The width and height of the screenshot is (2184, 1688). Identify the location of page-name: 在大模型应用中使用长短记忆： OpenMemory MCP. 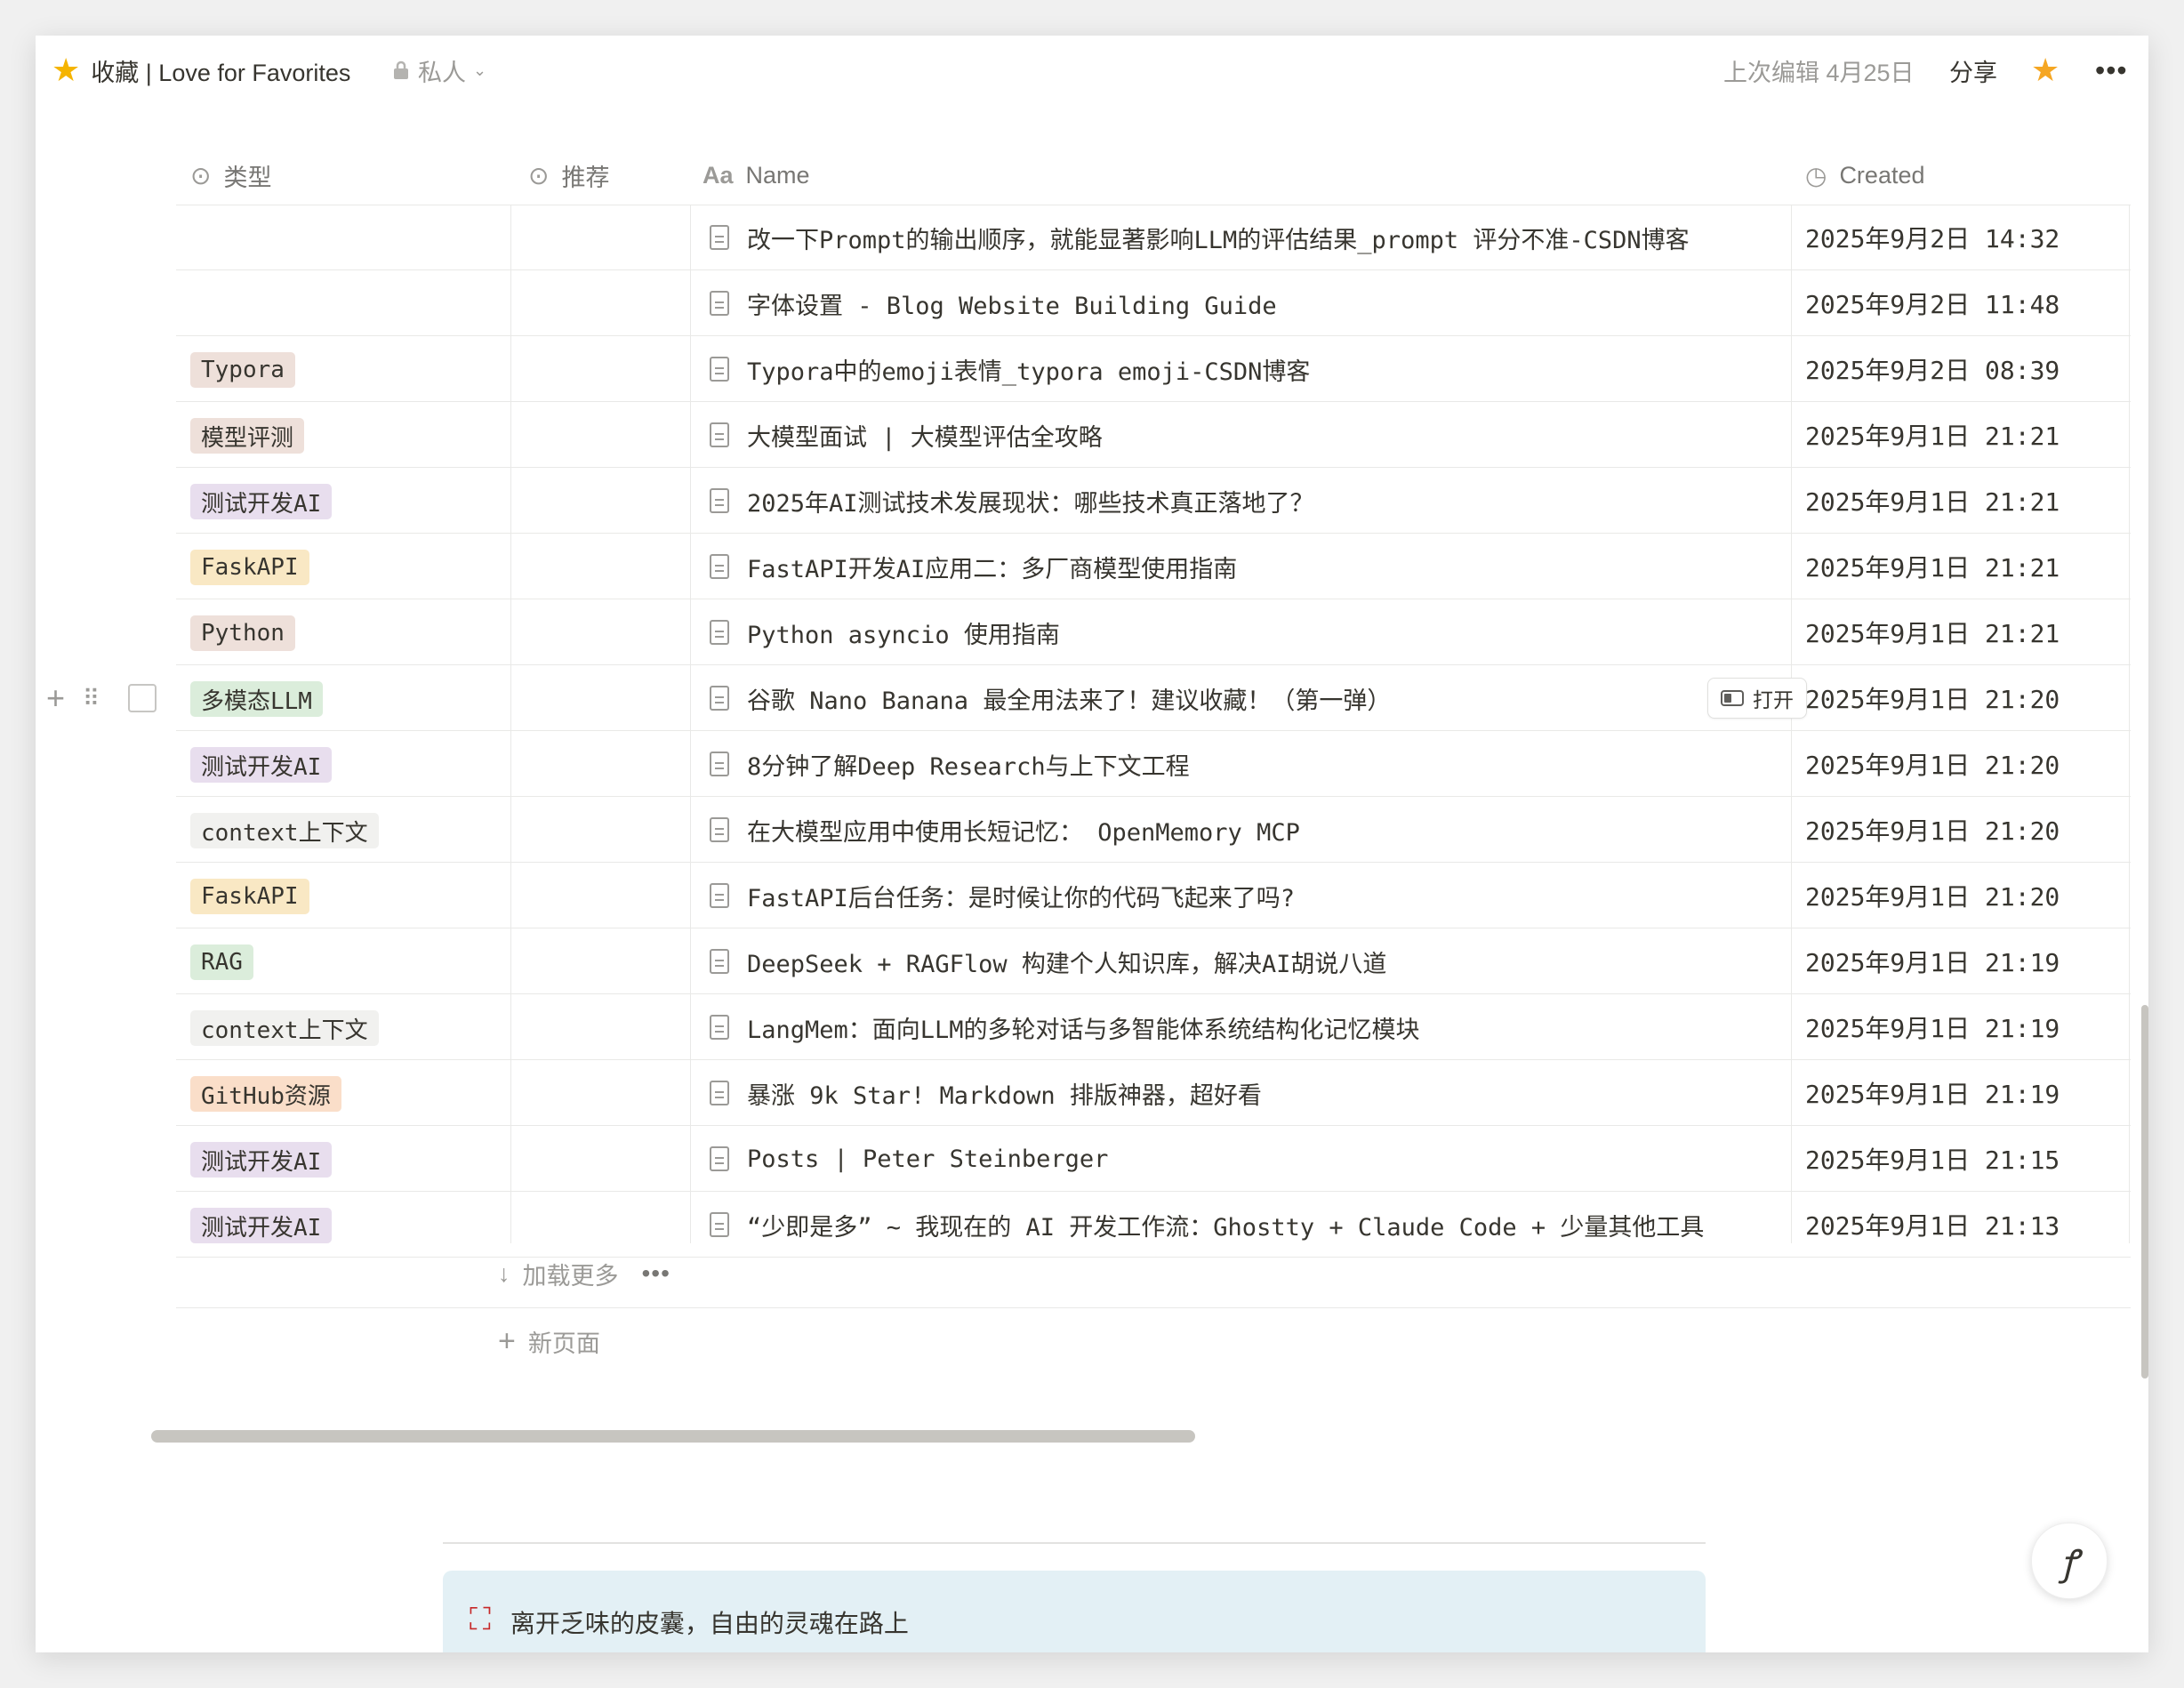
(1023, 832).